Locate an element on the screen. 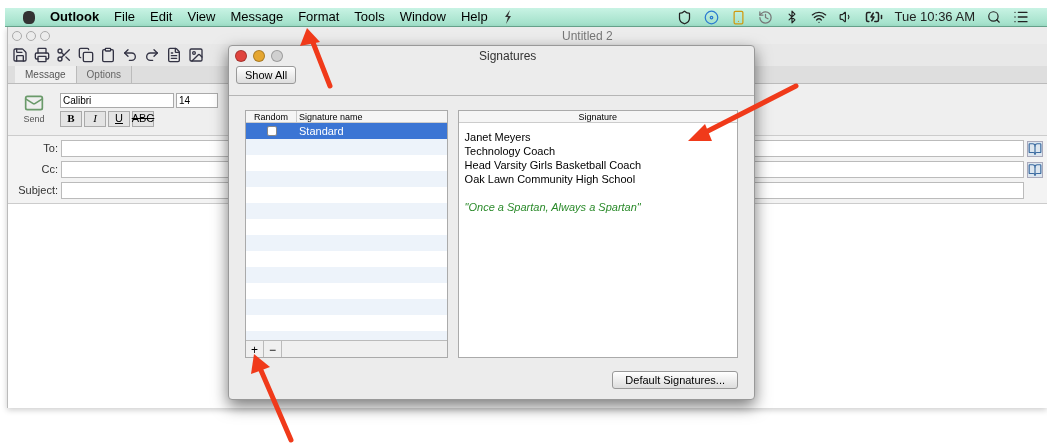 This screenshot has width=1047, height=445. field-label: To: is located at coordinates (50, 149).